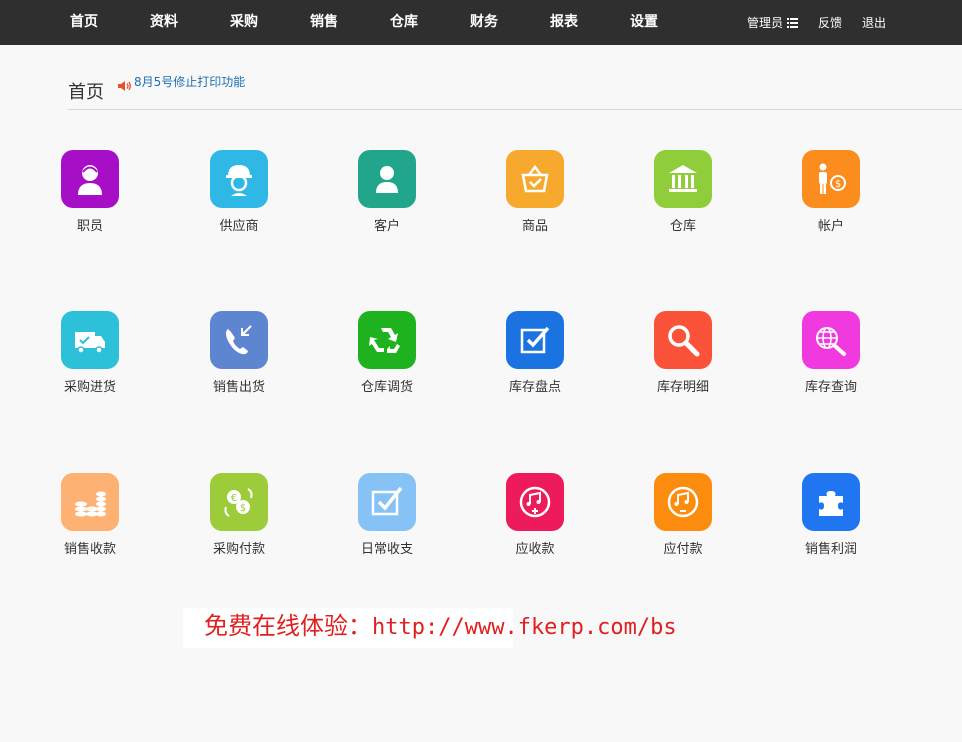 Image resolution: width=962 pixels, height=742 pixels. What do you see at coordinates (792, 22) in the screenshot?
I see `list-menu-icon` at bounding box center [792, 22].